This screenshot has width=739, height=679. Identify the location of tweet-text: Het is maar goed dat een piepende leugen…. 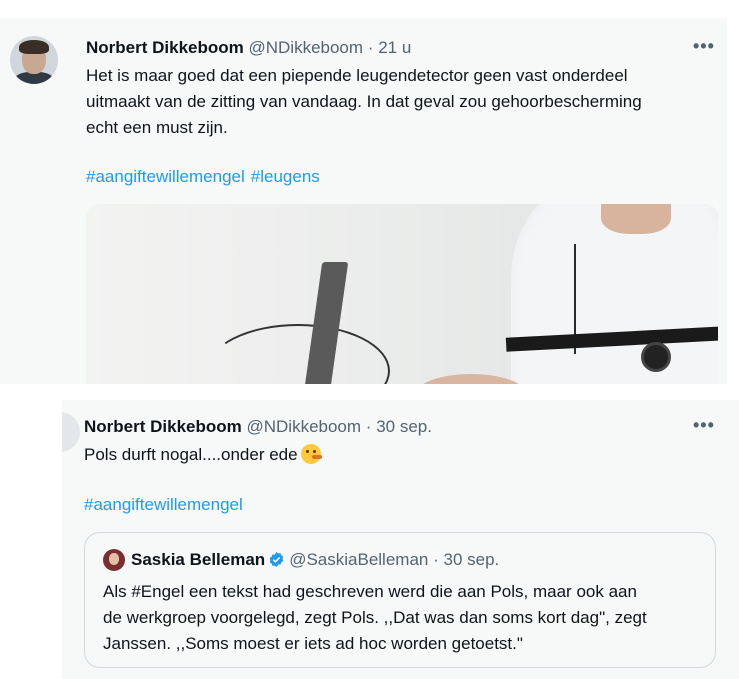
(364, 102).